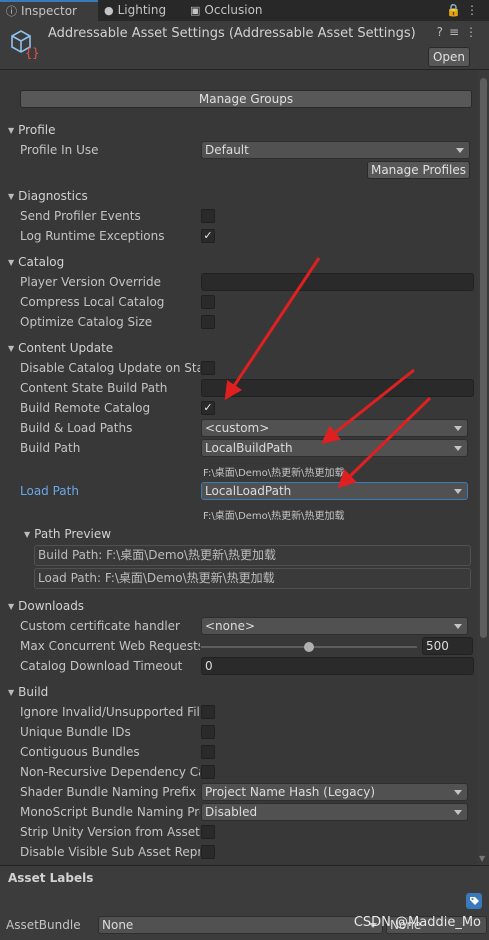  I want to click on tab-occlusion-label: Occlusion, so click(233, 10).